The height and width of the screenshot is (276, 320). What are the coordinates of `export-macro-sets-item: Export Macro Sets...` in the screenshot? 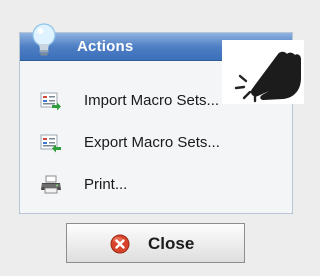 It's located at (156, 143).